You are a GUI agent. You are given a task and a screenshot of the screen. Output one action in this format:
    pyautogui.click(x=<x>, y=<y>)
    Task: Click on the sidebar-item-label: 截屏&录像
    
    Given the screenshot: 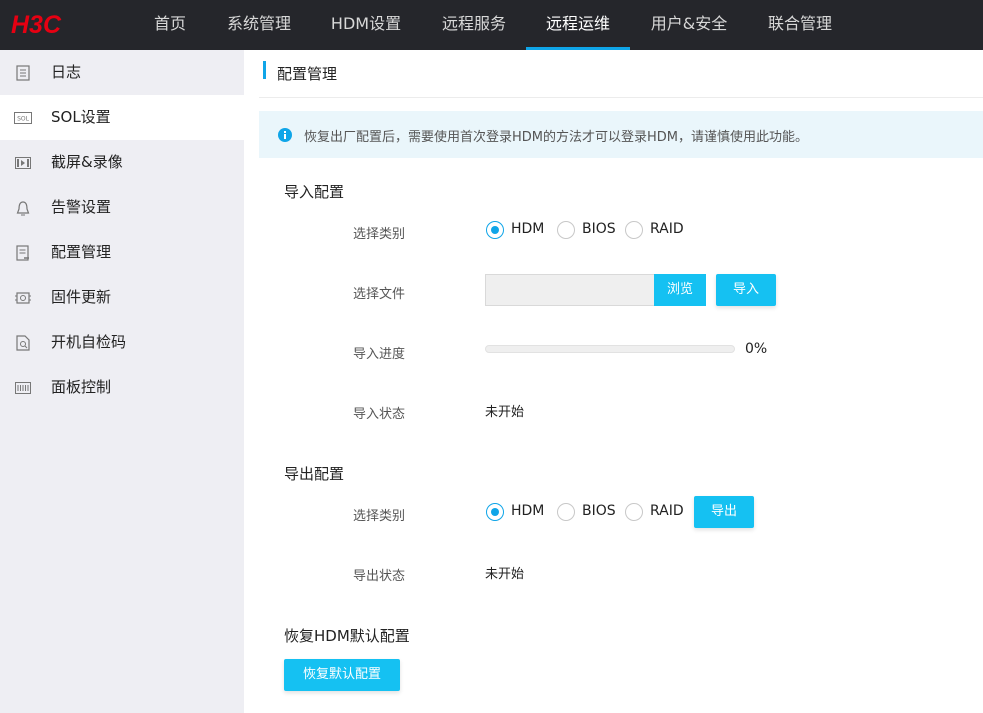 What is the action you would take?
    pyautogui.click(x=87, y=162)
    